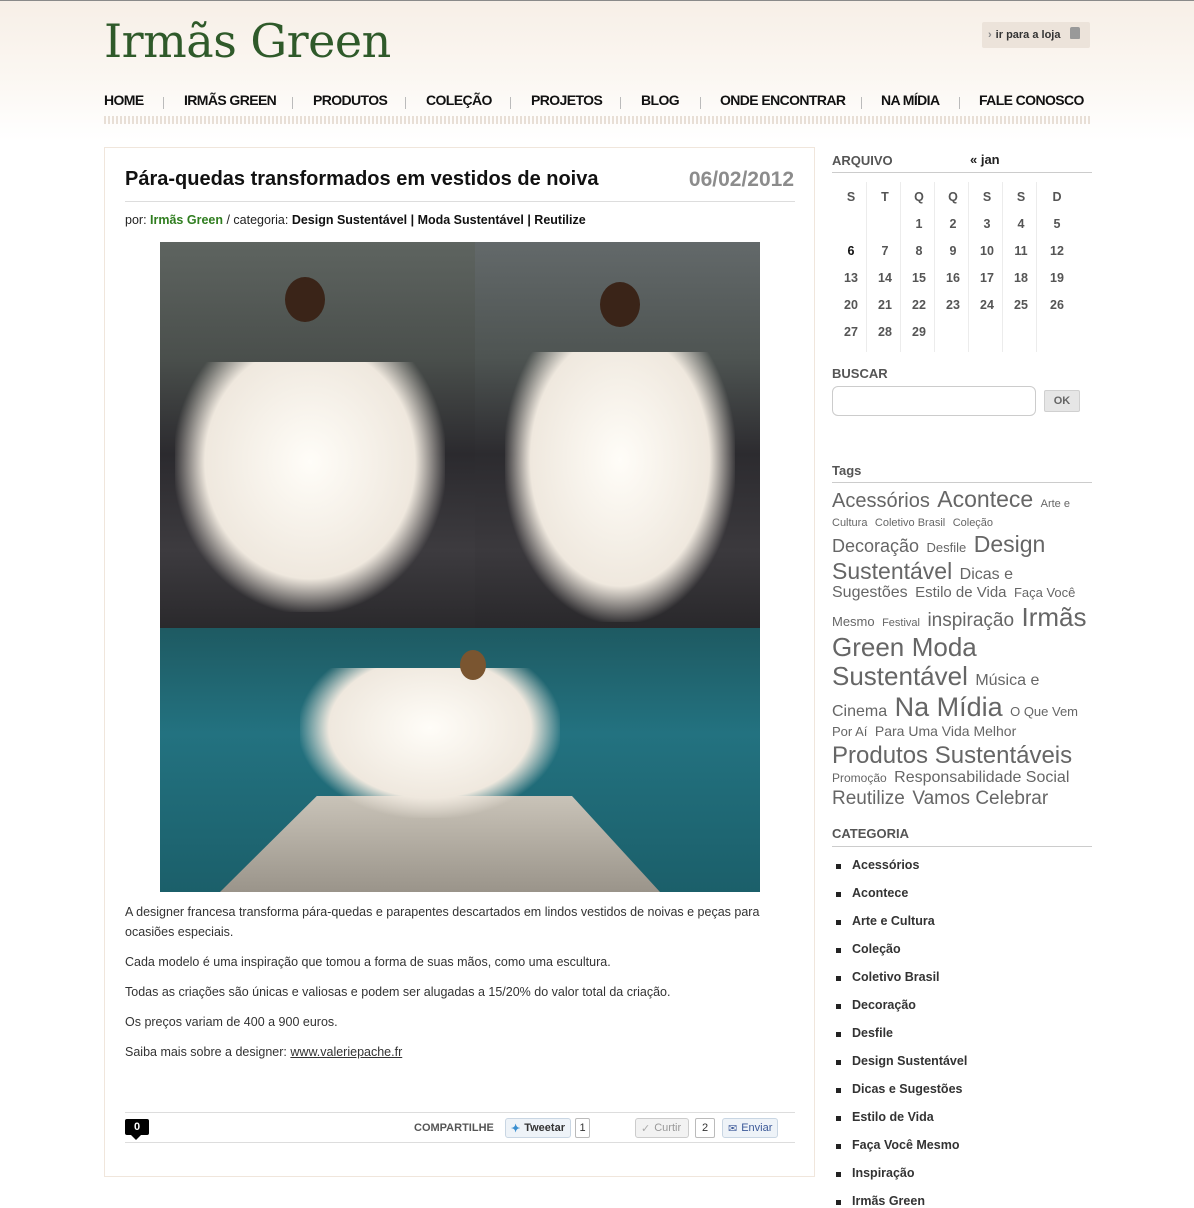 The width and height of the screenshot is (1194, 1208). I want to click on search-input, so click(934, 401).